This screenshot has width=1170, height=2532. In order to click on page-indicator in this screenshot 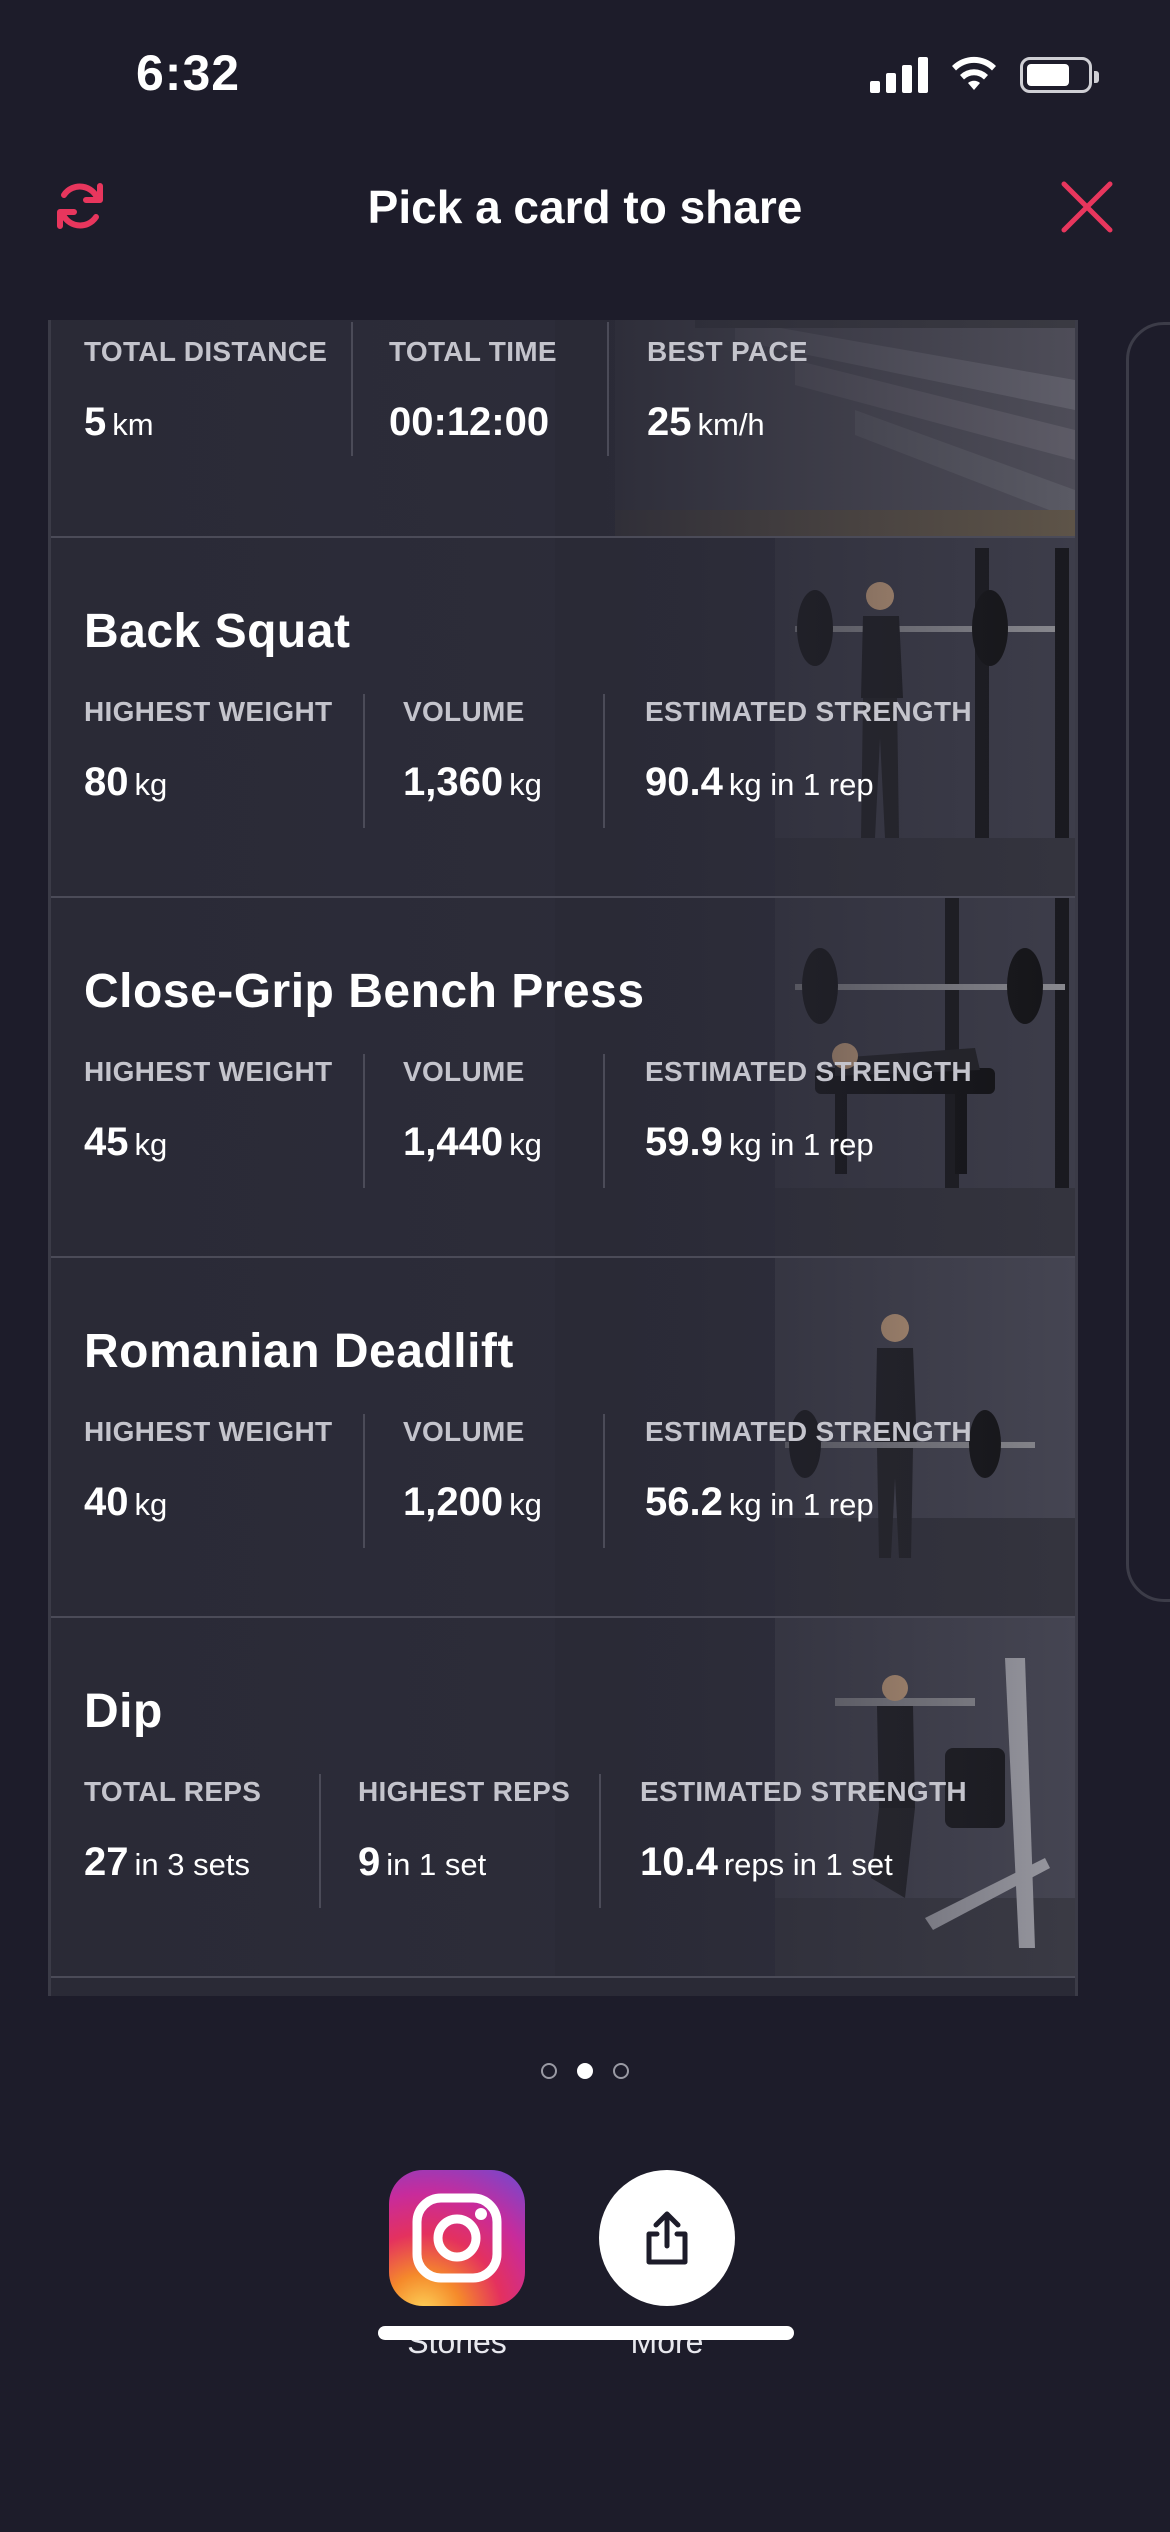, I will do `click(585, 2071)`.